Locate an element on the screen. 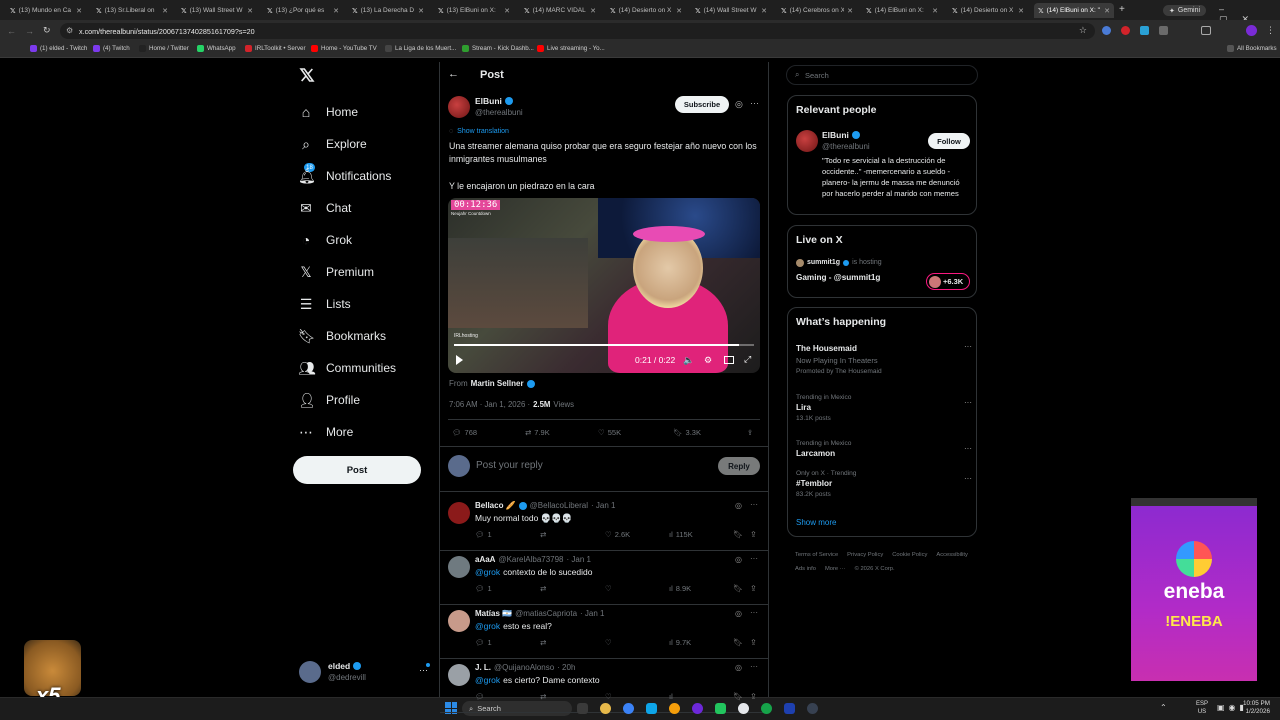 This screenshot has height=720, width=1280. reply-time: · 20h is located at coordinates (566, 667).